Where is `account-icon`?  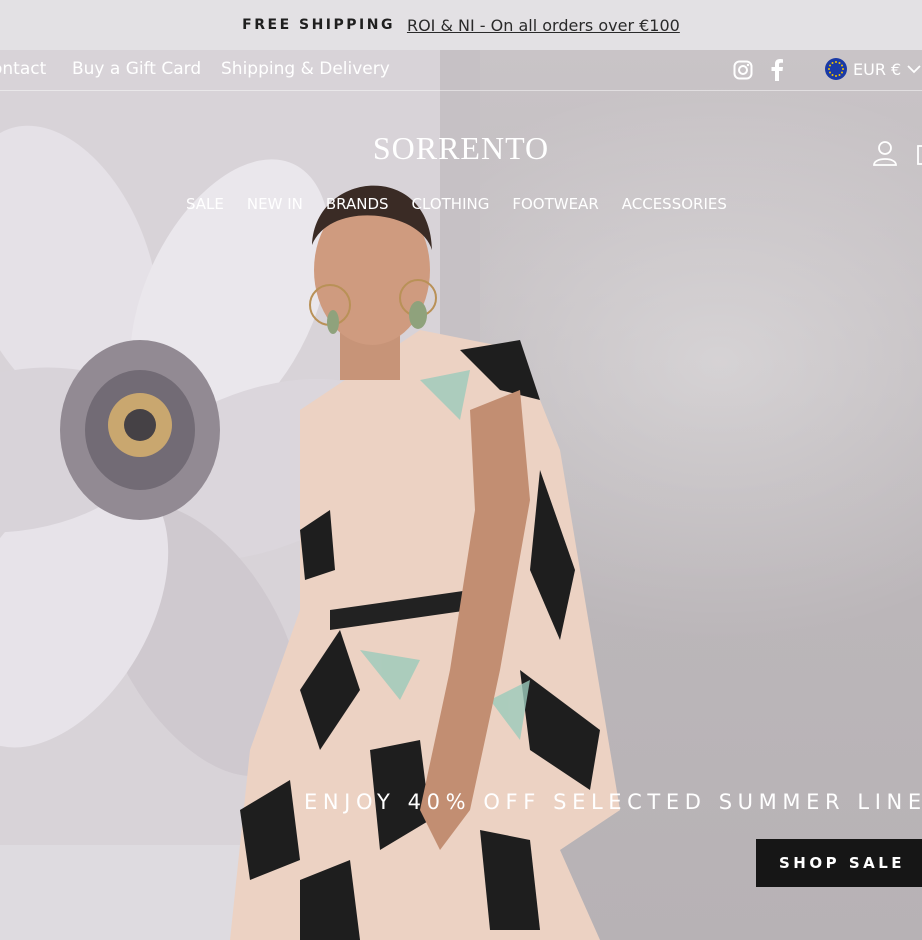 account-icon is located at coordinates (885, 153).